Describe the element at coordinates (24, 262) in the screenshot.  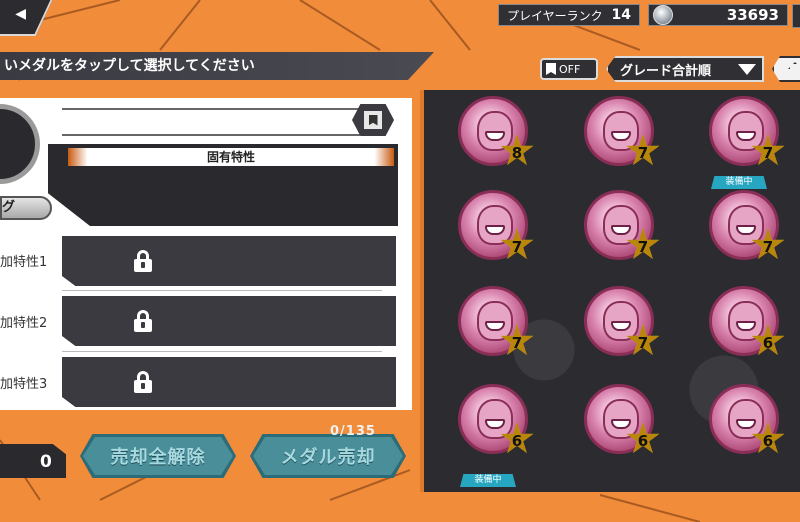
I see `extra-trait-label-1: 加特性1` at that location.